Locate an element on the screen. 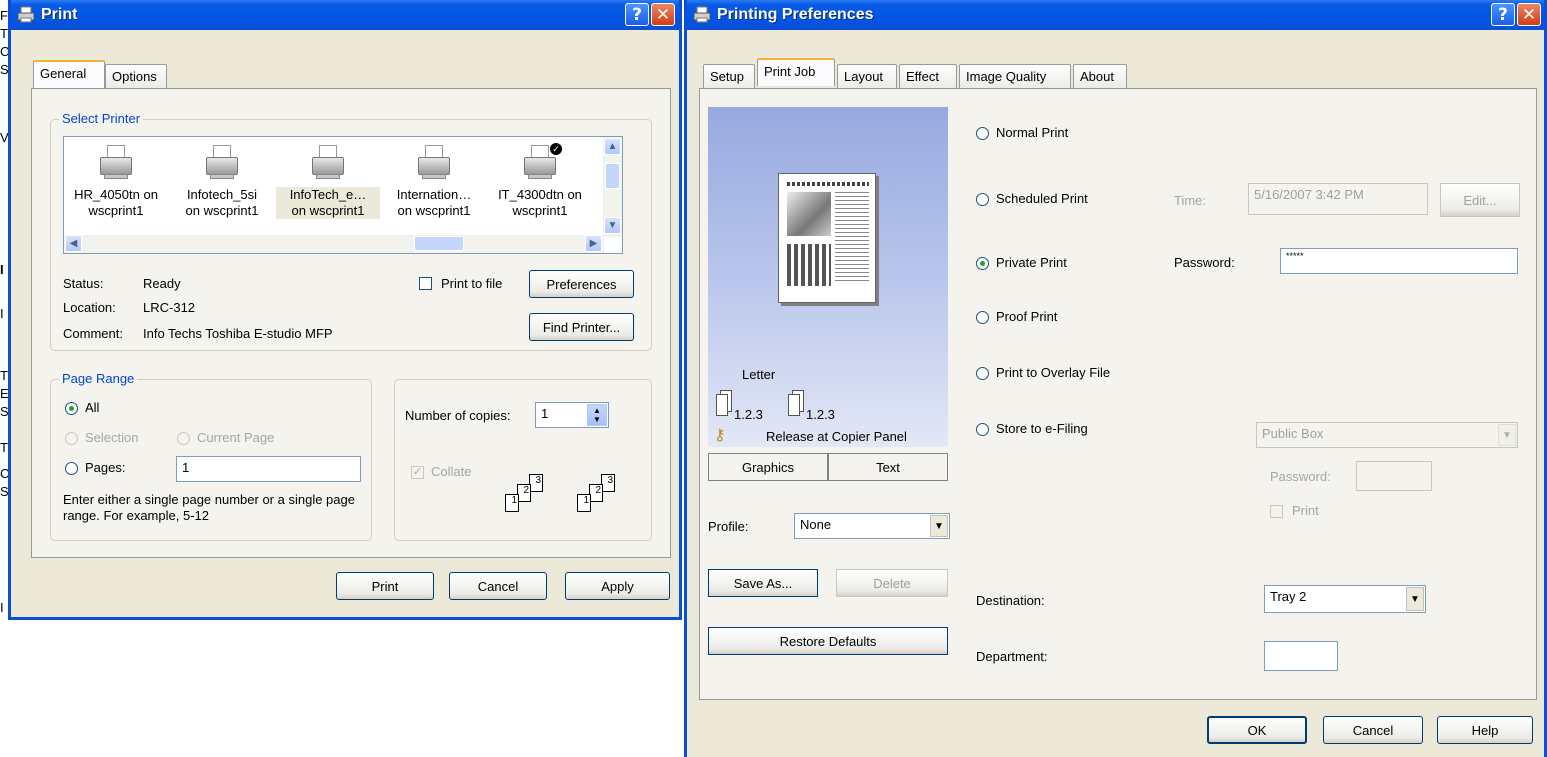  bg-glyph: I is located at coordinates (2, 313).